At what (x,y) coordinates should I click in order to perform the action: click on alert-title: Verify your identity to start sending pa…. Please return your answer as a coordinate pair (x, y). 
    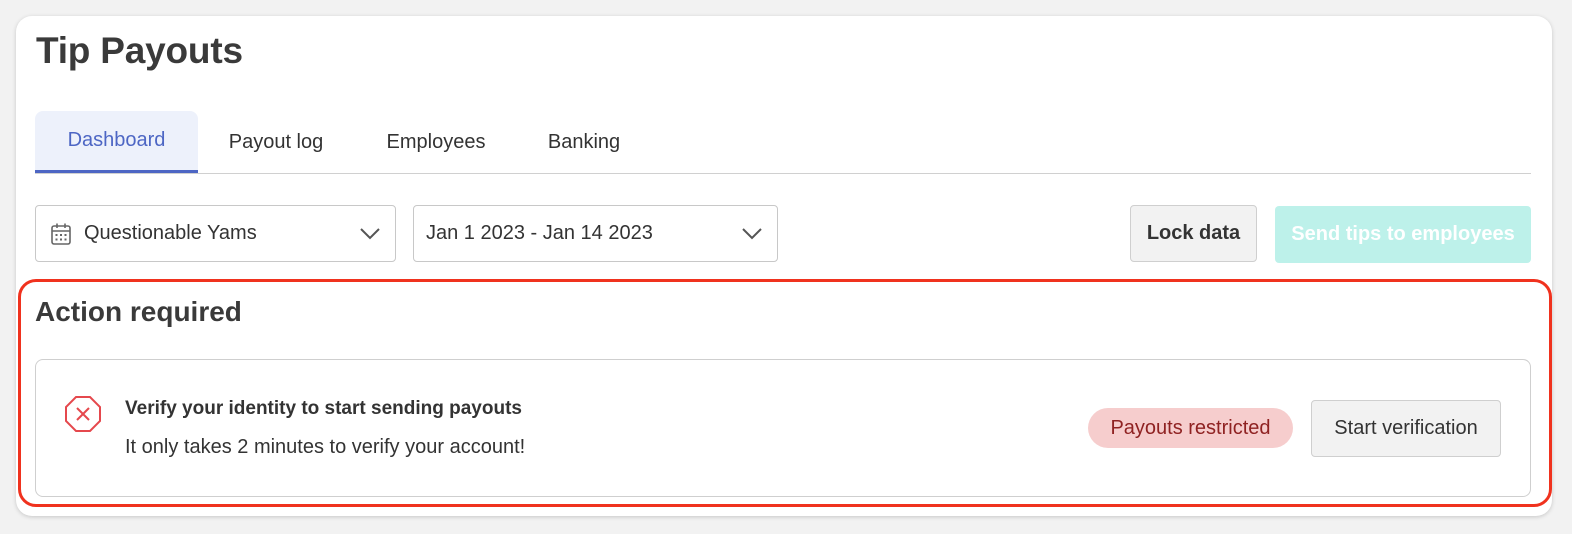
    Looking at the image, I should click on (323, 408).